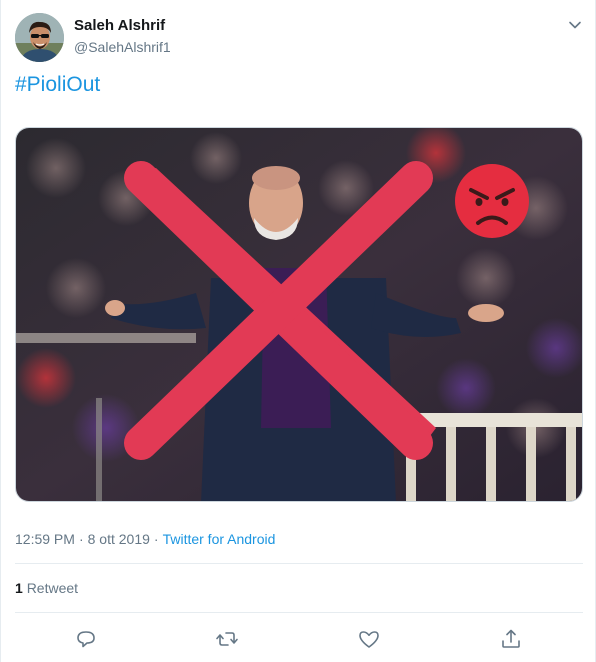  What do you see at coordinates (492, 201) in the screenshot?
I see `angry-face-emoji` at bounding box center [492, 201].